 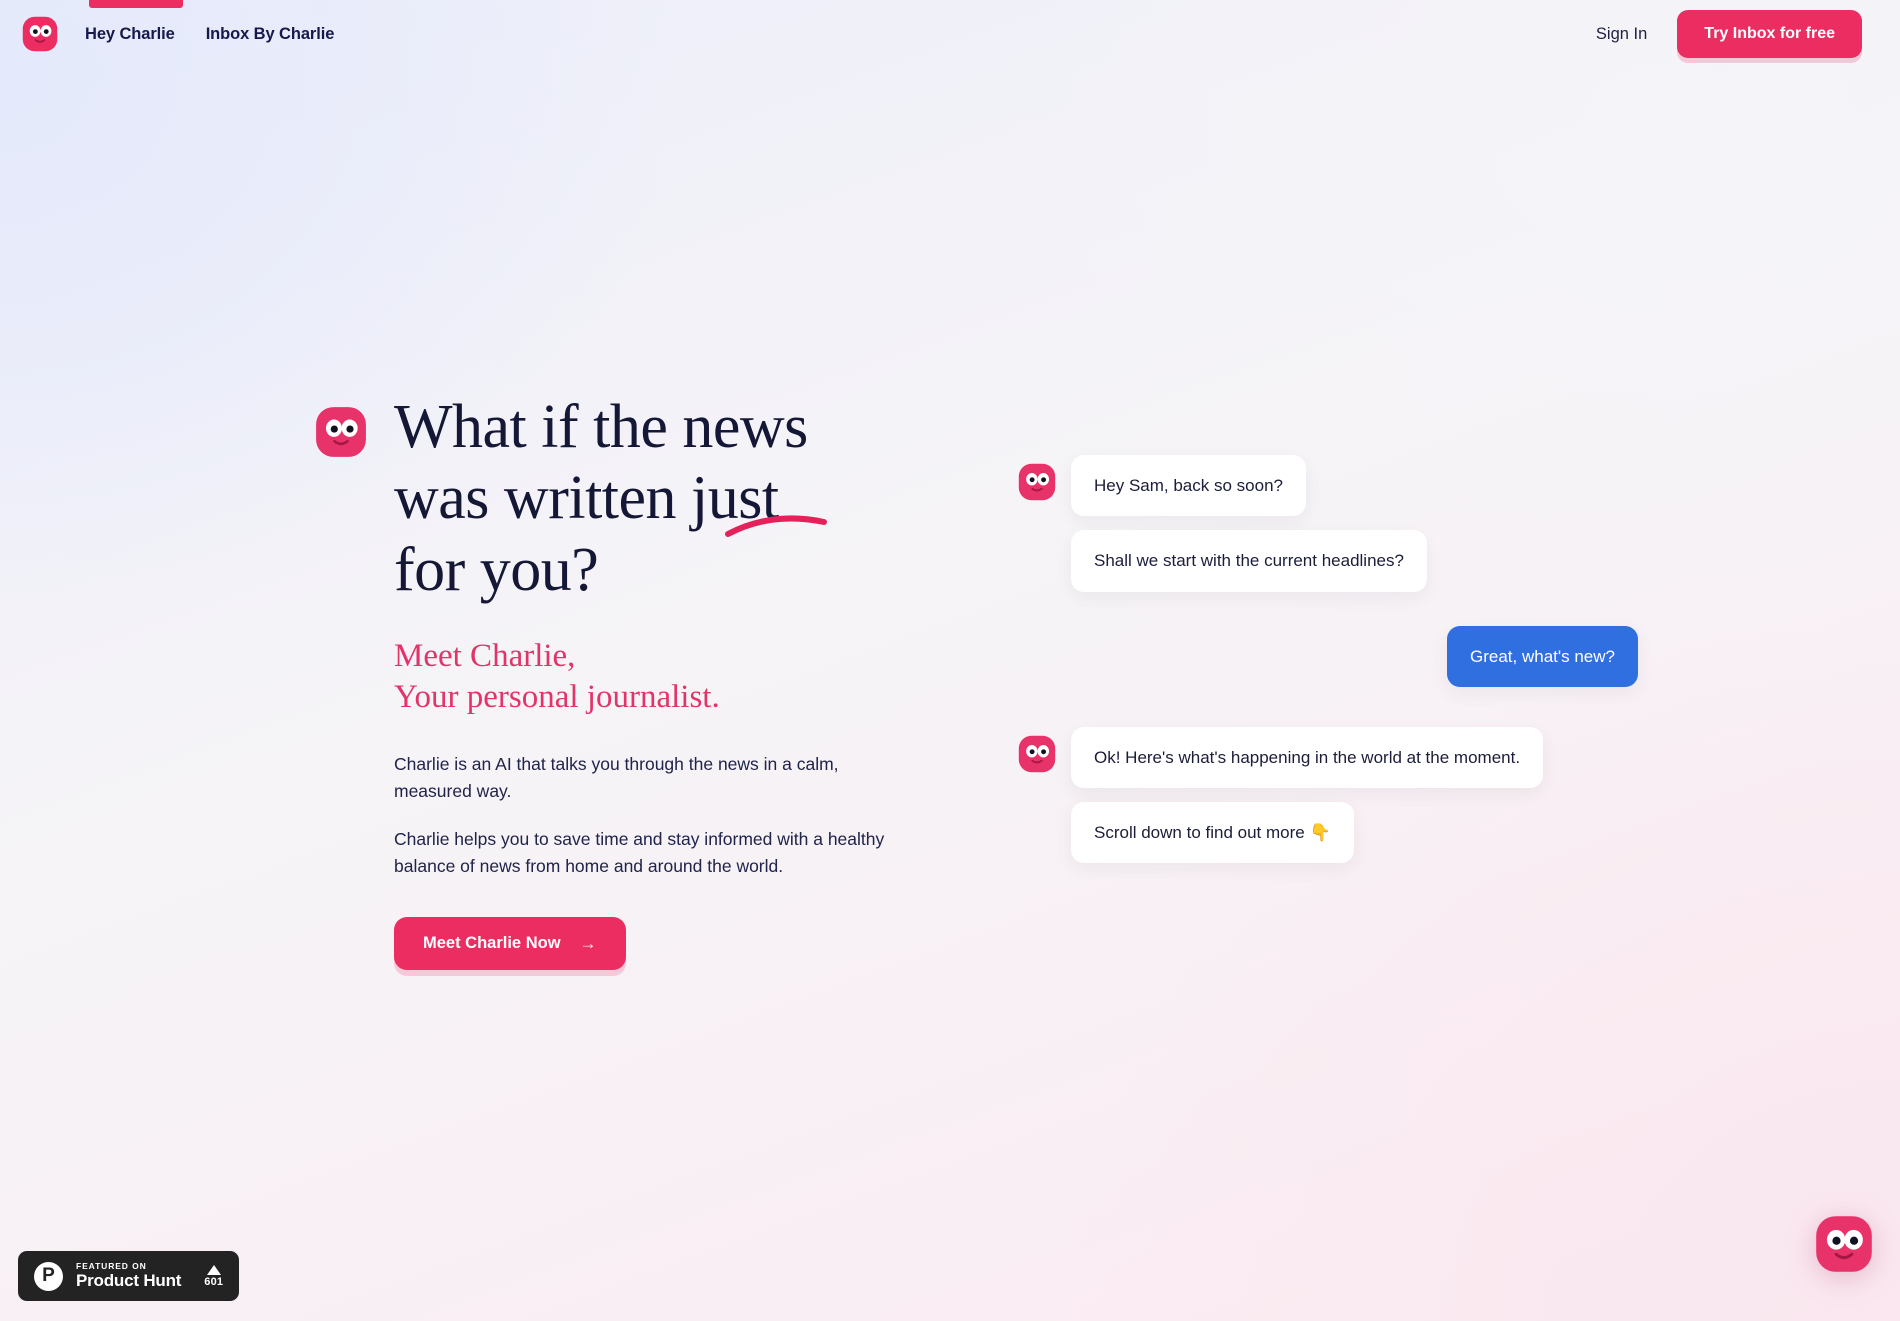 I want to click on primary-navigation: Hey Charlie Inbox By Charlie, so click(x=209, y=34).